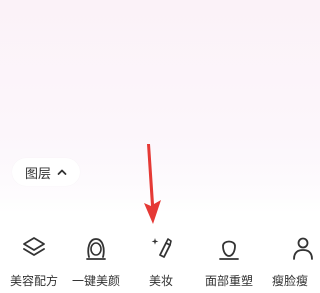 The width and height of the screenshot is (320, 293). I want to click on toolbar-item-label: 一键美颜, so click(95, 281).